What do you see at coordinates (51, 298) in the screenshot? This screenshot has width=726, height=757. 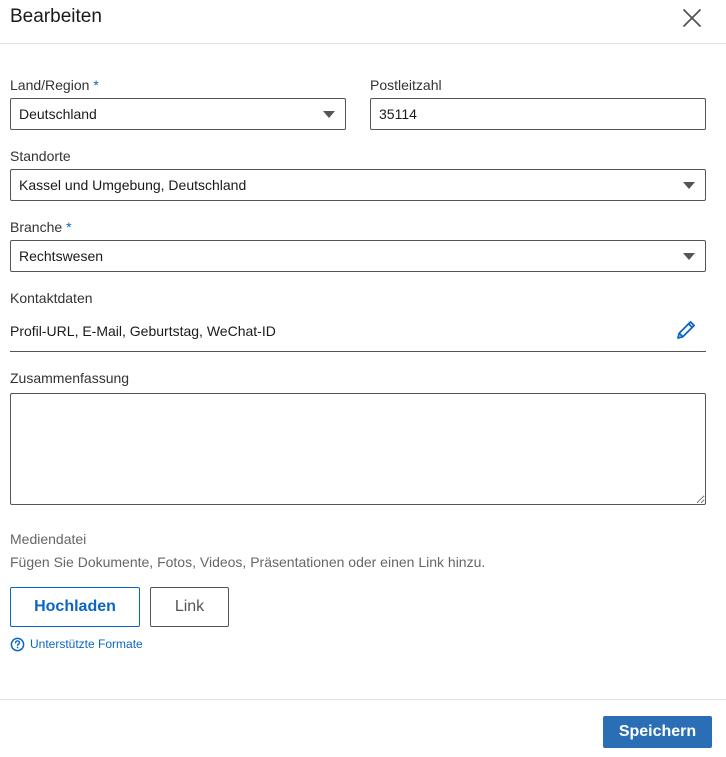 I see `contact-label: Kontaktdaten` at bounding box center [51, 298].